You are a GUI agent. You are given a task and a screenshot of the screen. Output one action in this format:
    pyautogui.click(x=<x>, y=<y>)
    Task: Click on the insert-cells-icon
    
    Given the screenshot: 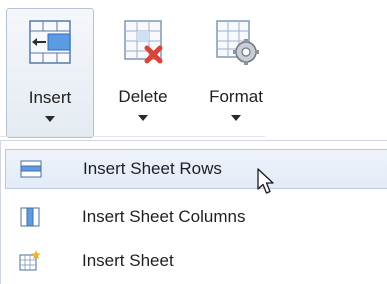 What is the action you would take?
    pyautogui.click(x=50, y=42)
    